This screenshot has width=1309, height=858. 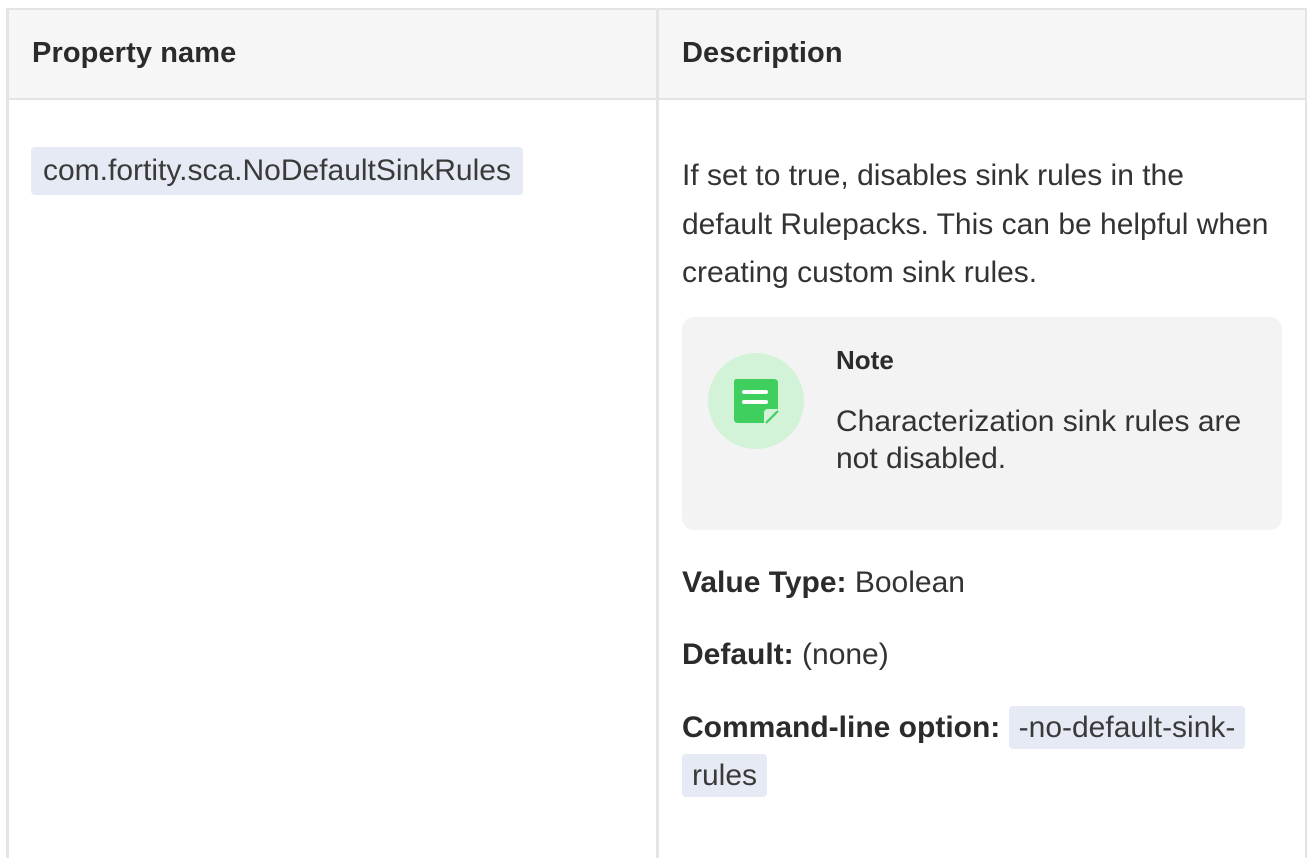 What do you see at coordinates (845, 654) in the screenshot?
I see `default-value: (none)` at bounding box center [845, 654].